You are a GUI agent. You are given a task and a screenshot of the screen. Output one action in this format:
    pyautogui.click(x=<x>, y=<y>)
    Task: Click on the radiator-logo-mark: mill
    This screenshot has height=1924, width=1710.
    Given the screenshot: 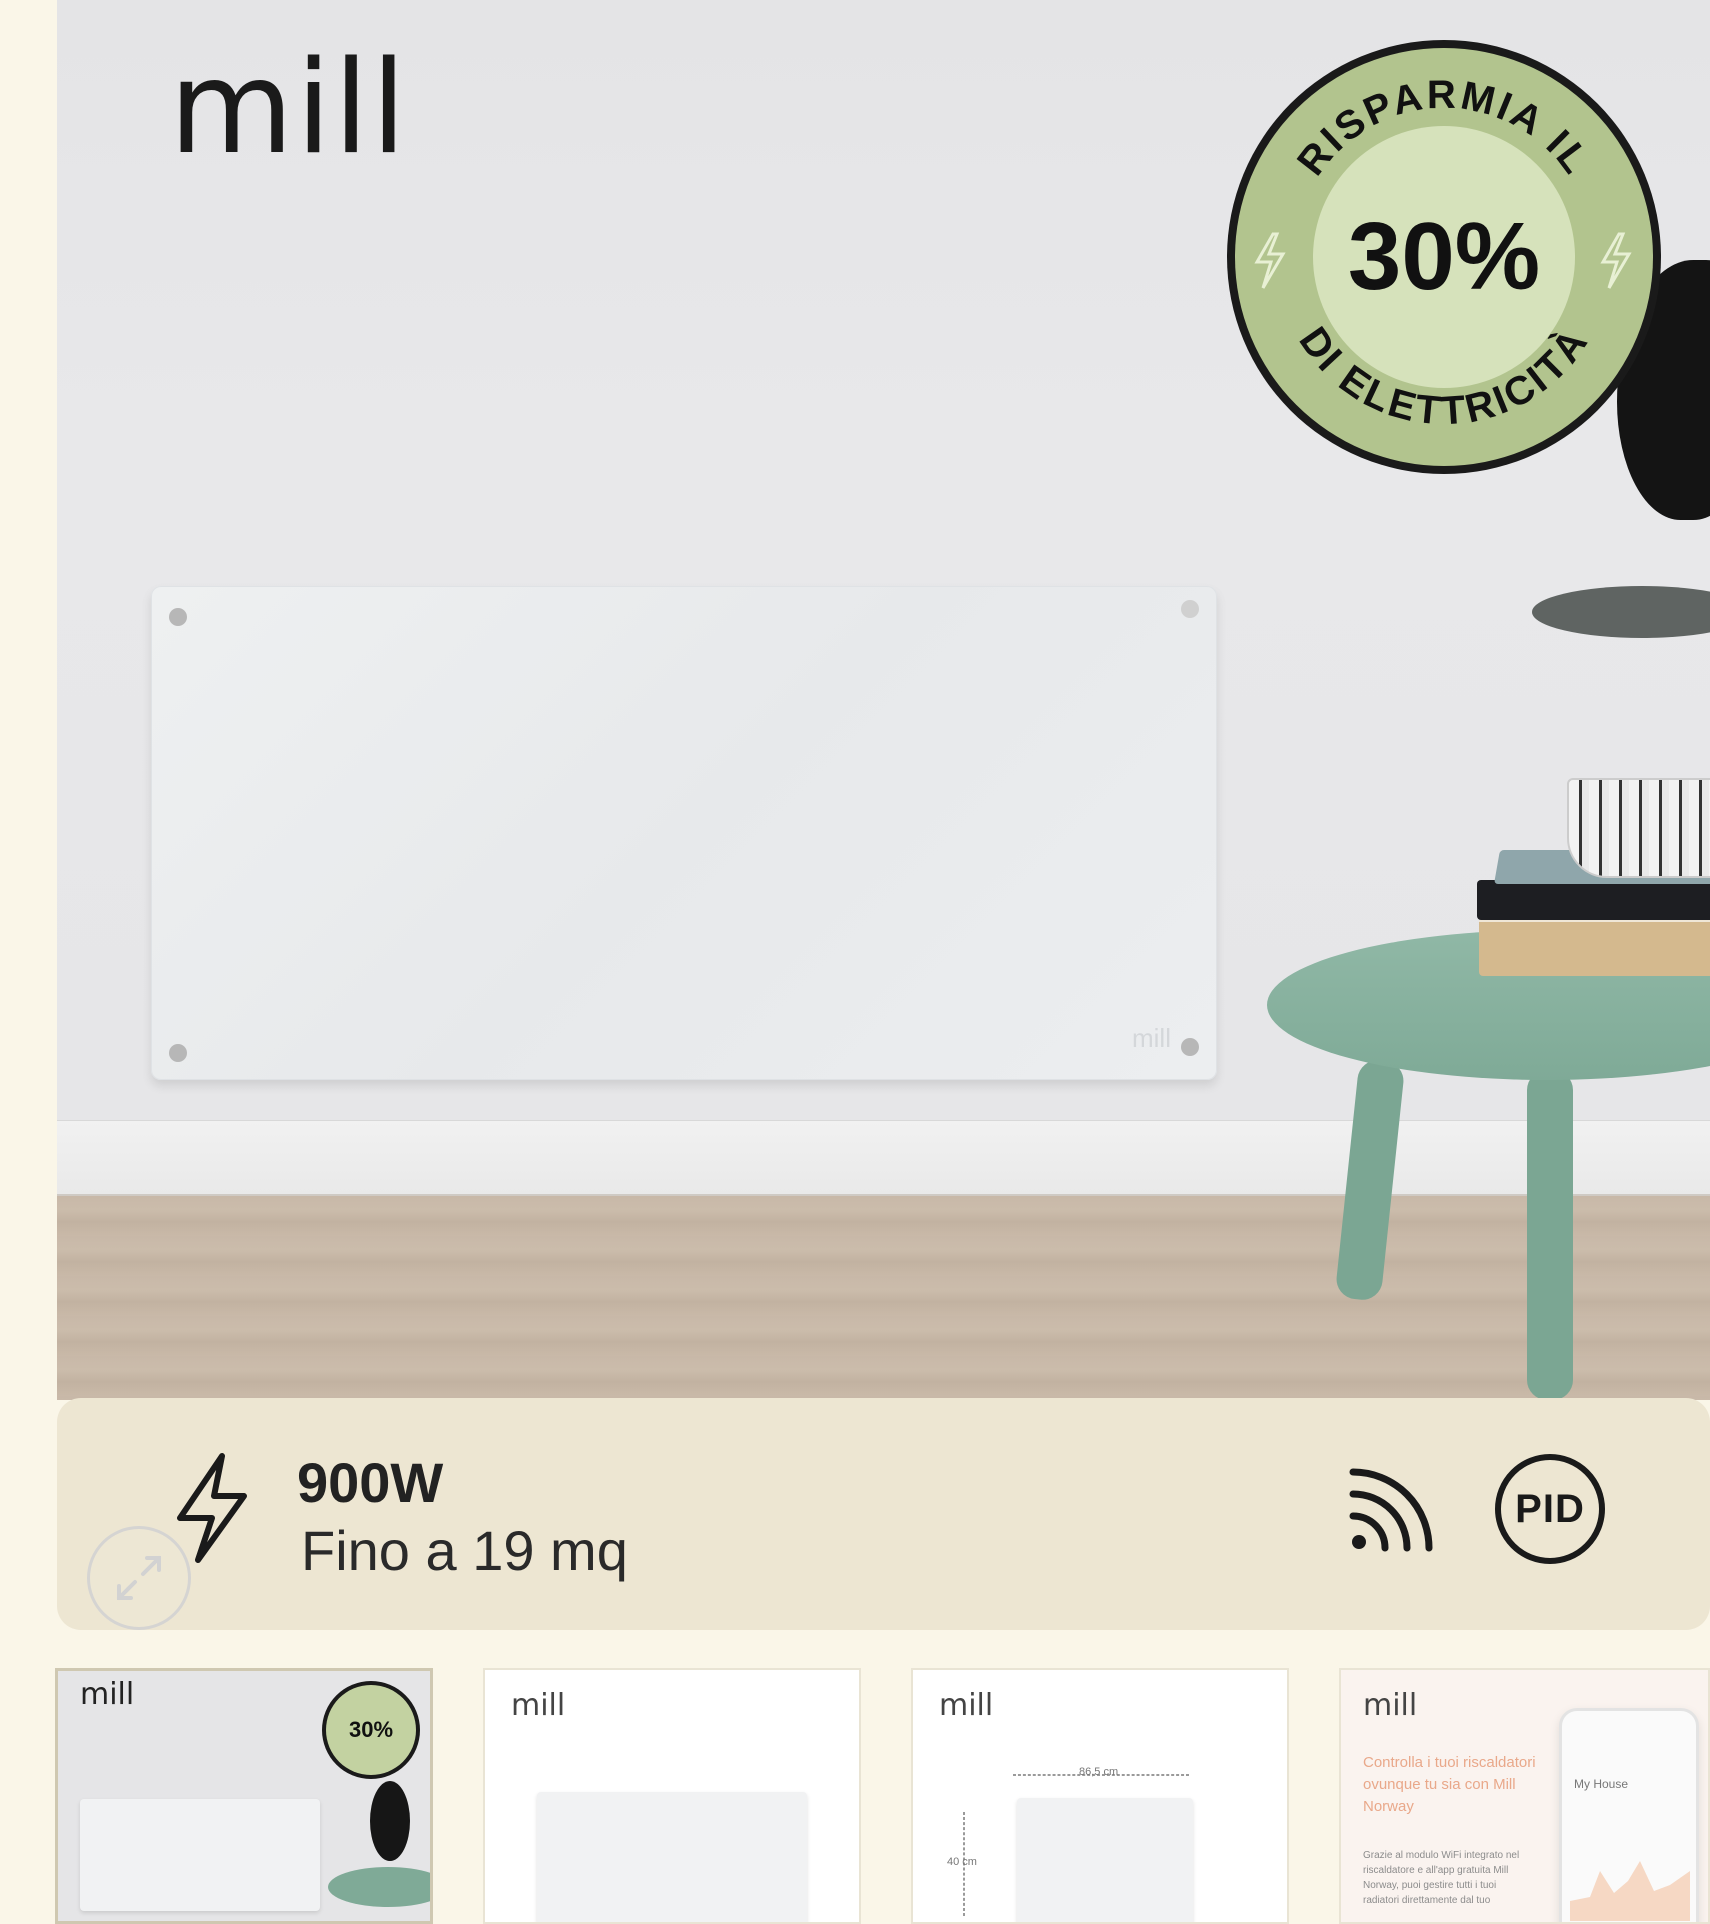 What is the action you would take?
    pyautogui.click(x=1151, y=1038)
    